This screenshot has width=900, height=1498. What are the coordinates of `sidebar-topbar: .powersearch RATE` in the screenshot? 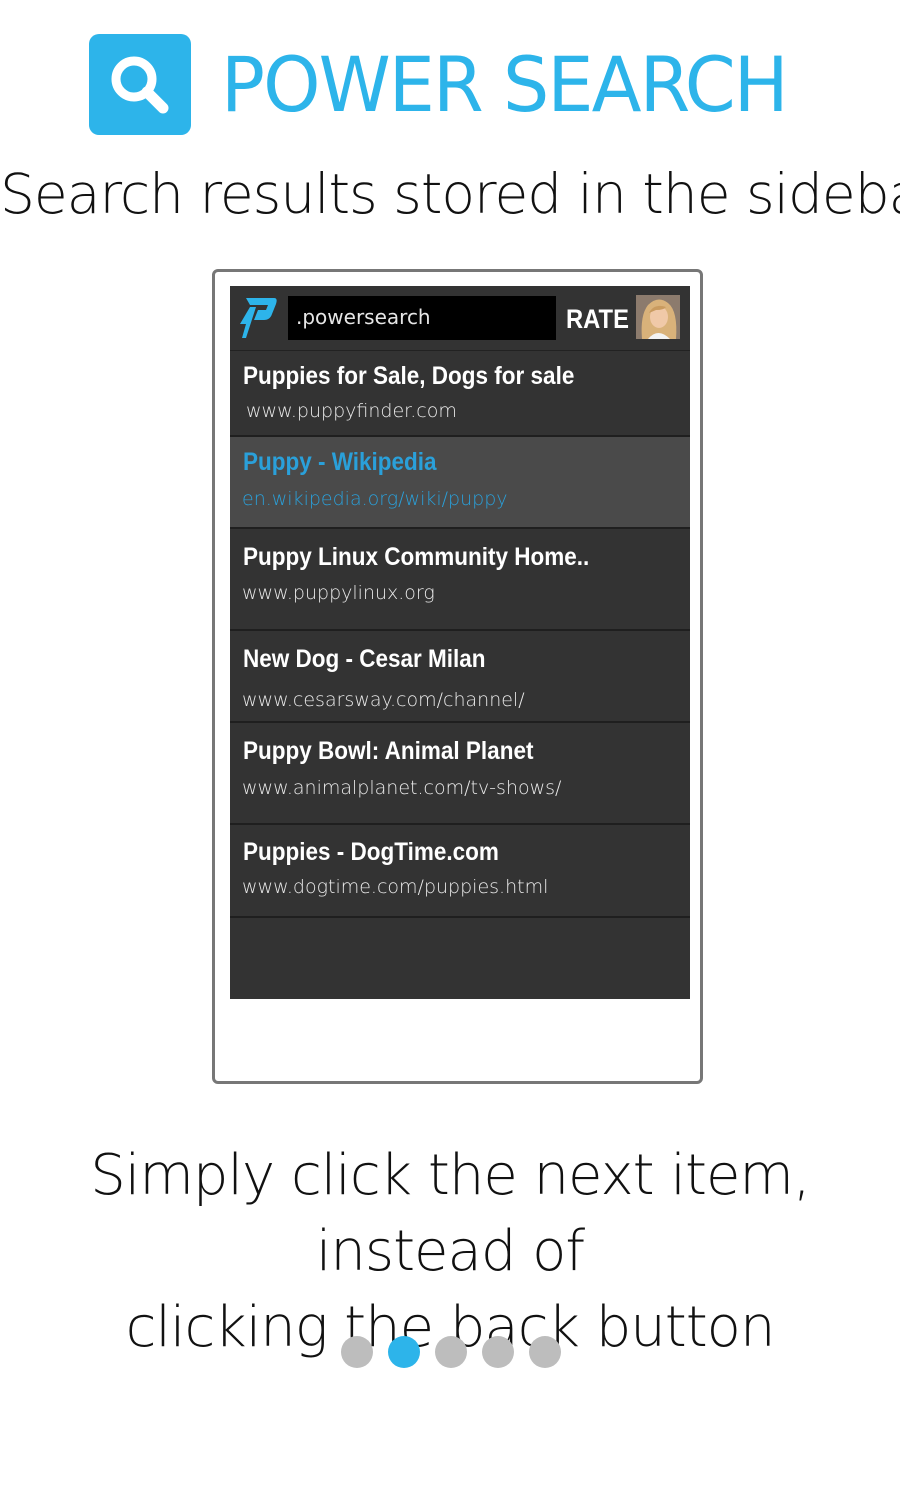 It's located at (460, 318).